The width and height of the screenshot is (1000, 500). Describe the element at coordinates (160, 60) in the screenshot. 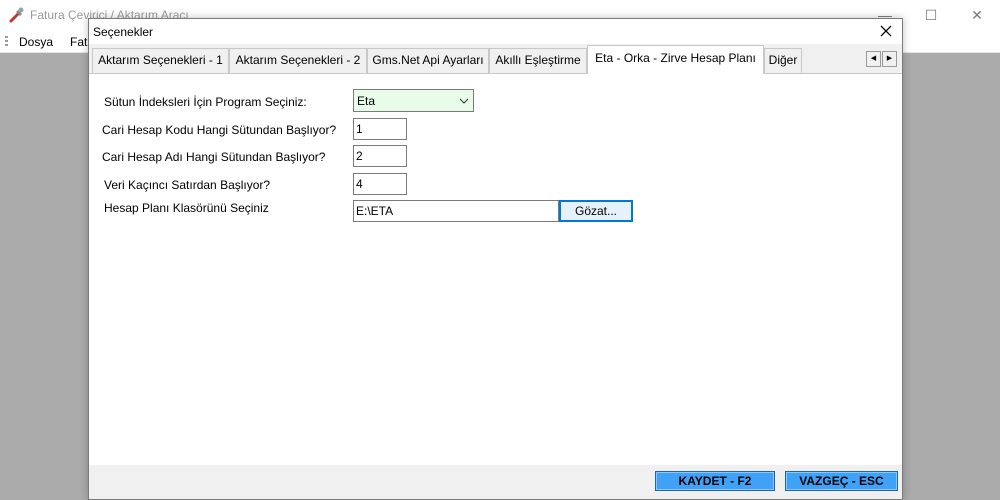

I see `tab-aktarim-secenekleri-1: Aktarım Seçenekleri - 1` at that location.